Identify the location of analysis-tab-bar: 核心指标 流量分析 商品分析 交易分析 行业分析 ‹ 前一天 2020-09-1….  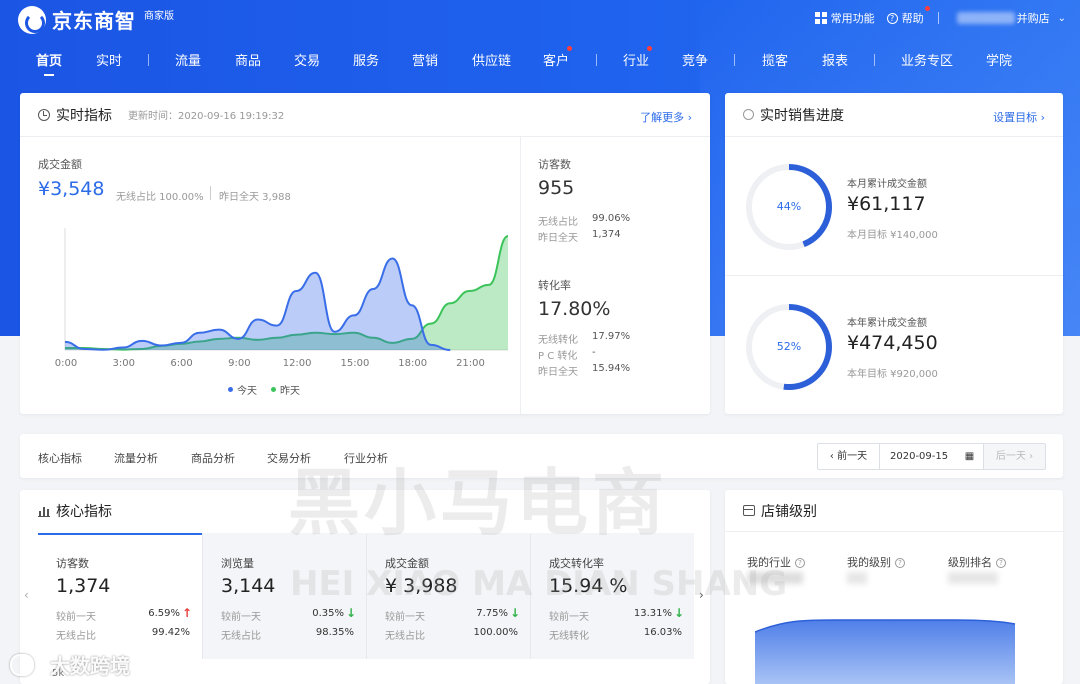
(541, 456).